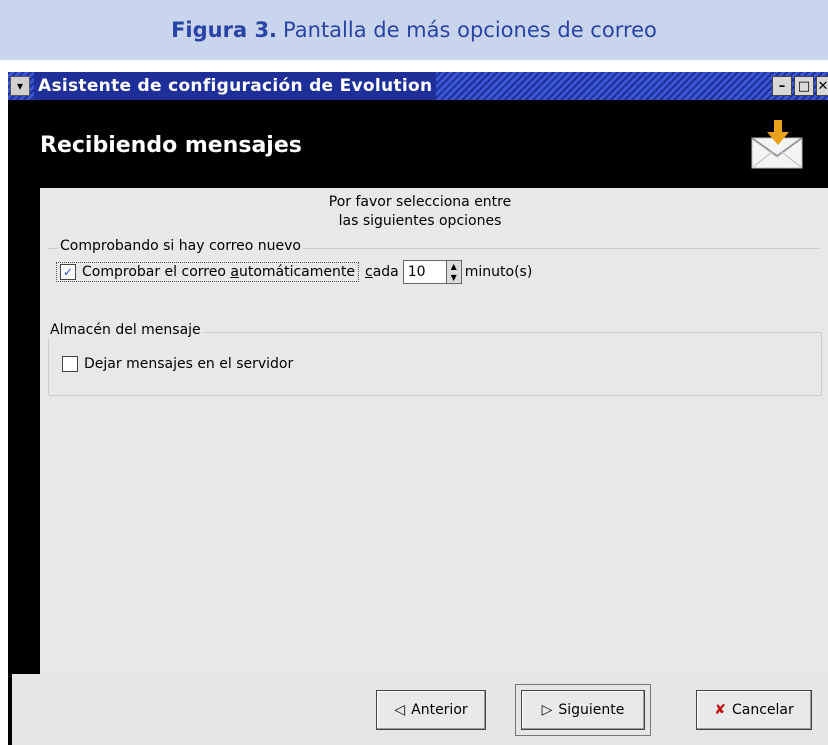 The width and height of the screenshot is (828, 745). Describe the element at coordinates (434, 246) in the screenshot. I see `check-mail-group: Comprobando si hay correo nuevo` at that location.